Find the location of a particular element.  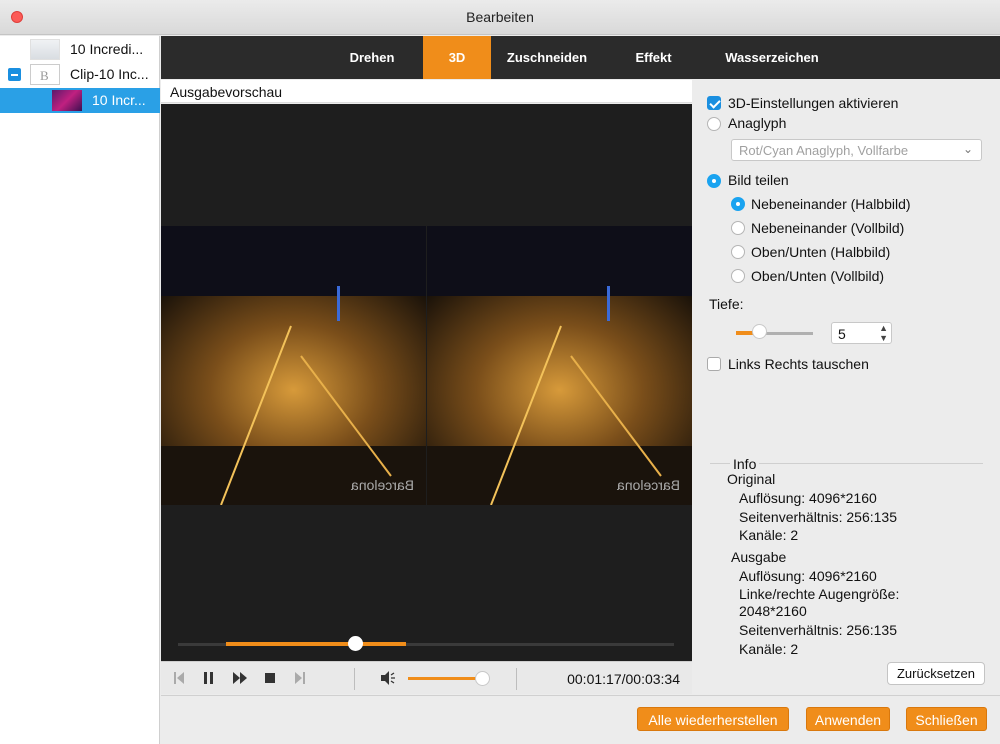

player-controls: 00:01:17/00:03:34 is located at coordinates (426, 677).